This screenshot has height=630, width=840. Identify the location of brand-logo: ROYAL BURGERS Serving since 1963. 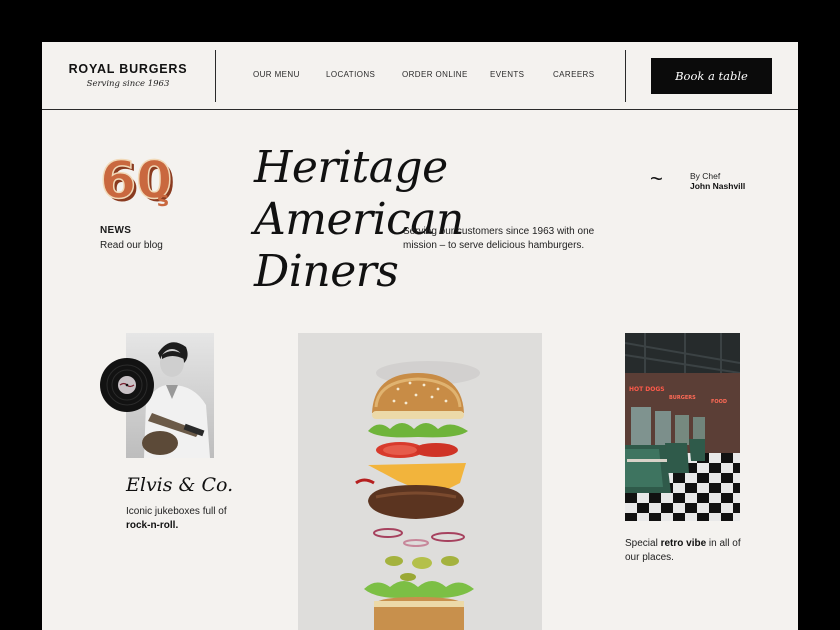
(128, 75).